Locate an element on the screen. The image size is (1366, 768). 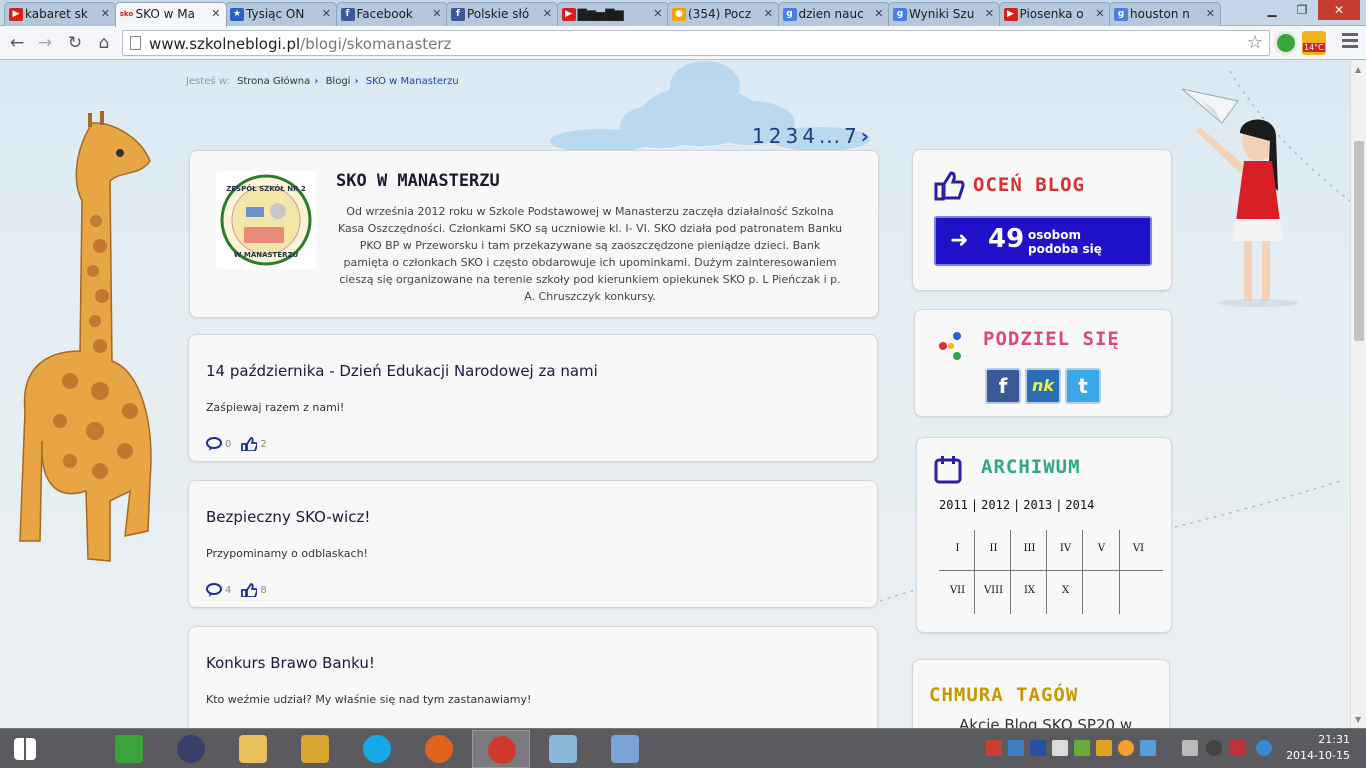
archive-month-link: I is located at coordinates (957, 548).